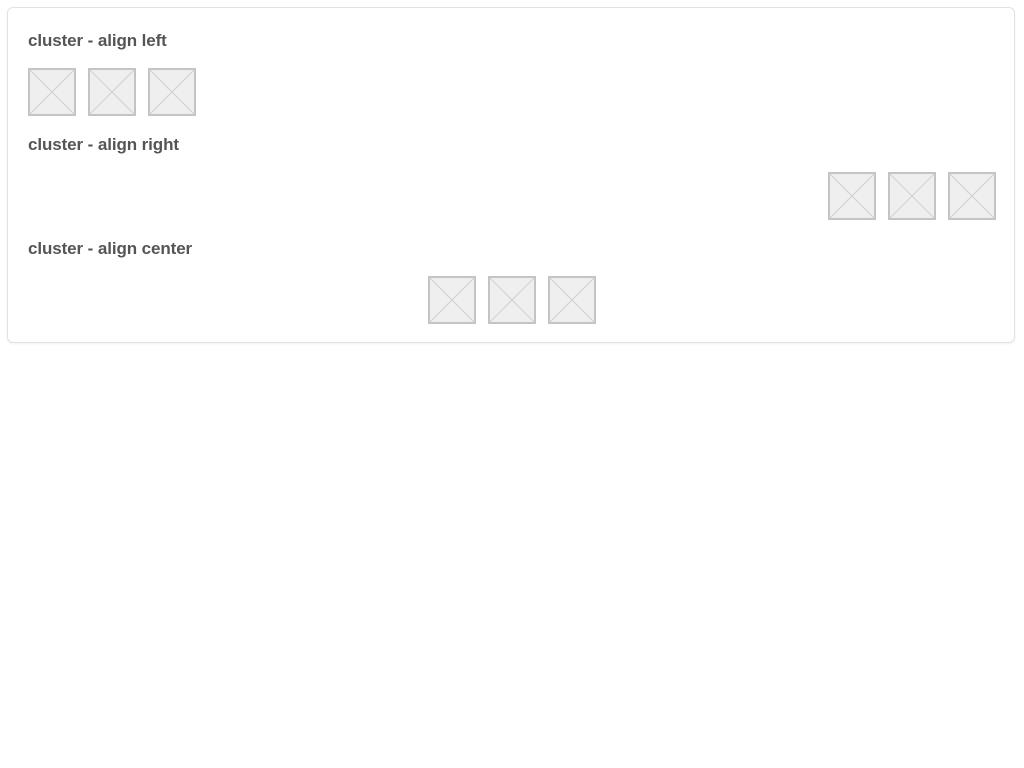 This screenshot has height=768, width=1024. What do you see at coordinates (512, 196) in the screenshot?
I see `cluster-align-right` at bounding box center [512, 196].